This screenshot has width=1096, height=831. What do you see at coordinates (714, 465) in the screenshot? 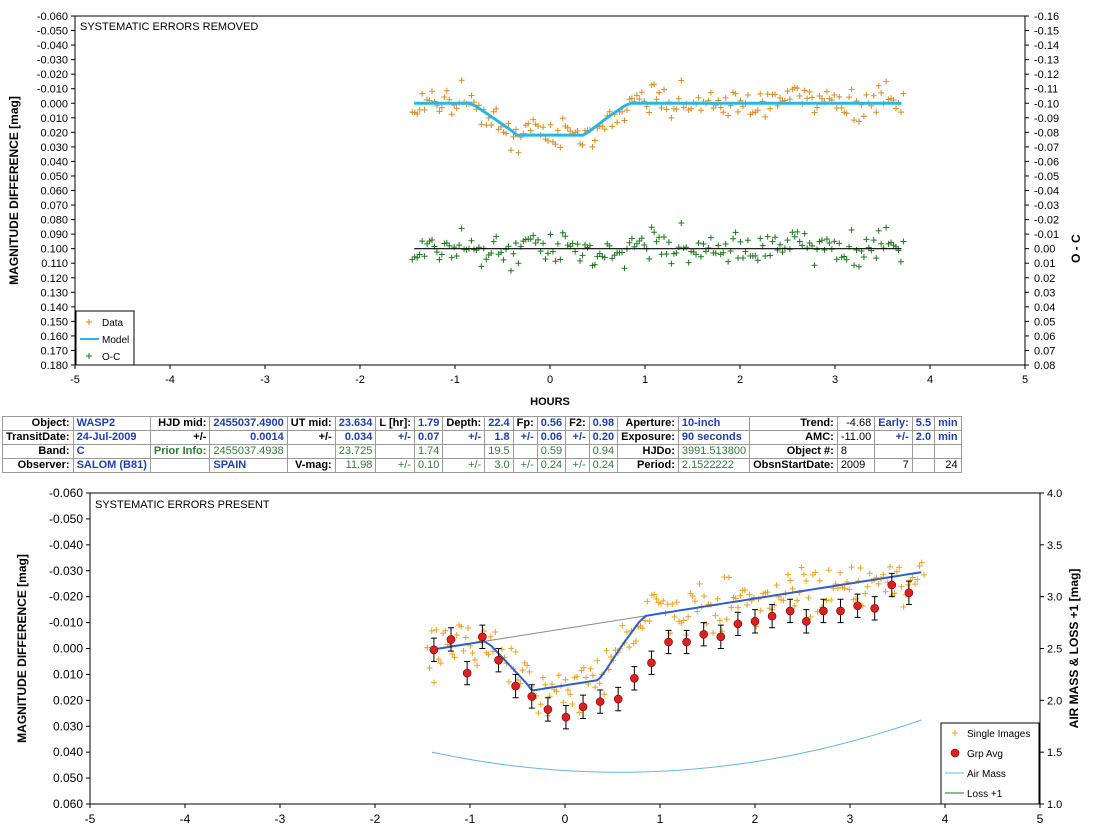
I see `info-cell: 2.1522222` at bounding box center [714, 465].